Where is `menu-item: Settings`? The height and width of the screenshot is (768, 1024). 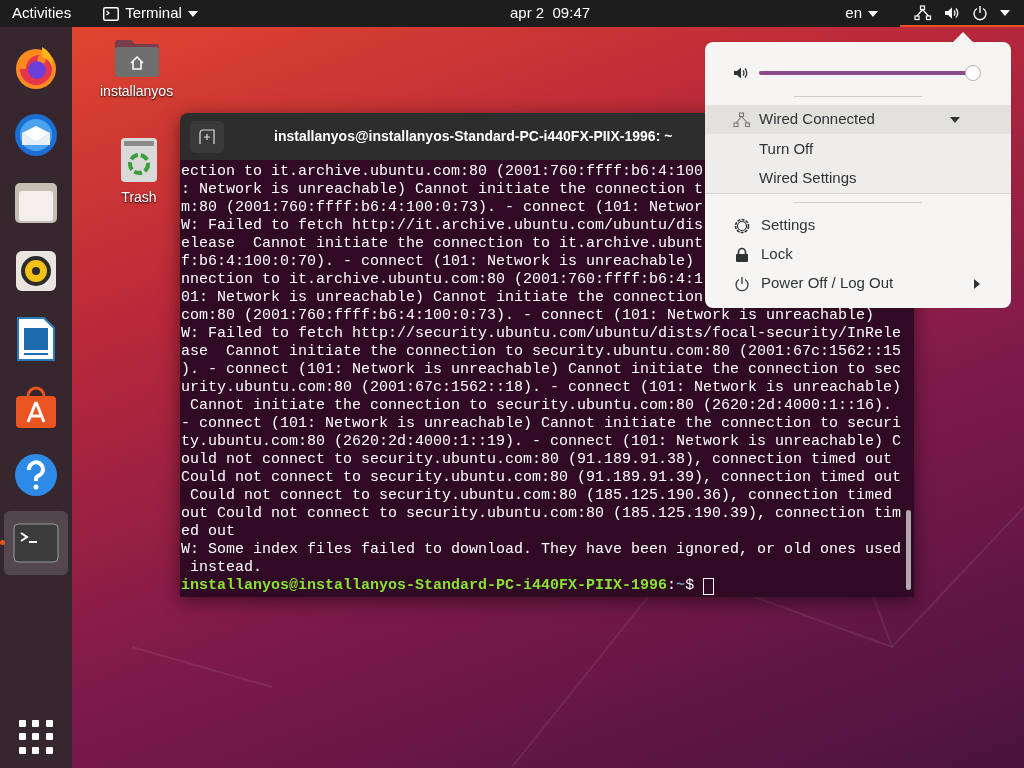
menu-item: Settings is located at coordinates (858, 225).